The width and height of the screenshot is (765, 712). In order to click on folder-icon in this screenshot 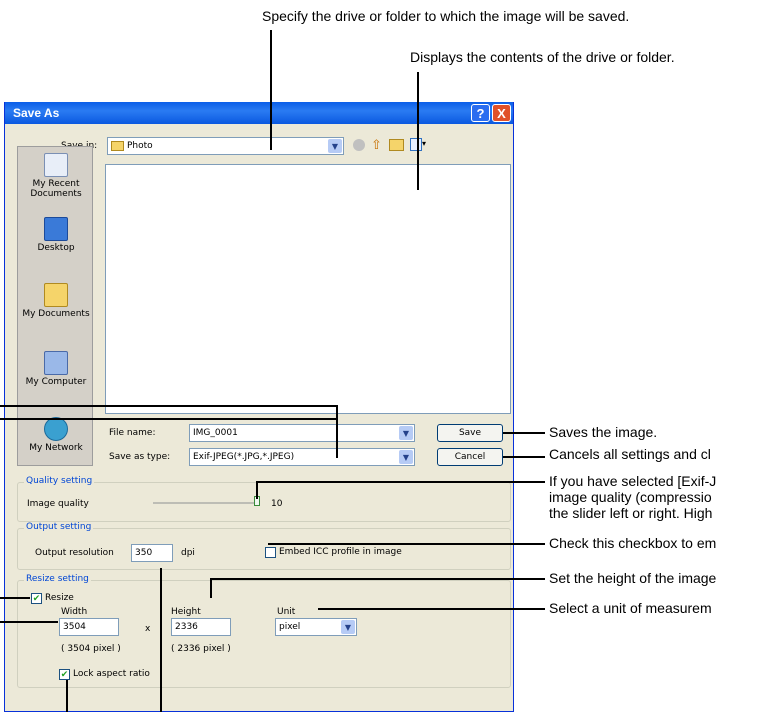, I will do `click(117, 145)`.